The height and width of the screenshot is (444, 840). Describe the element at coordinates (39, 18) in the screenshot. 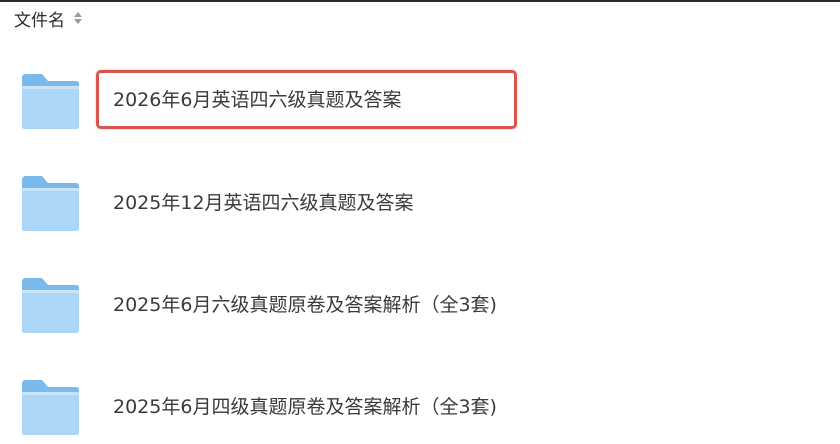

I see `filename-column-label: 文件名` at that location.